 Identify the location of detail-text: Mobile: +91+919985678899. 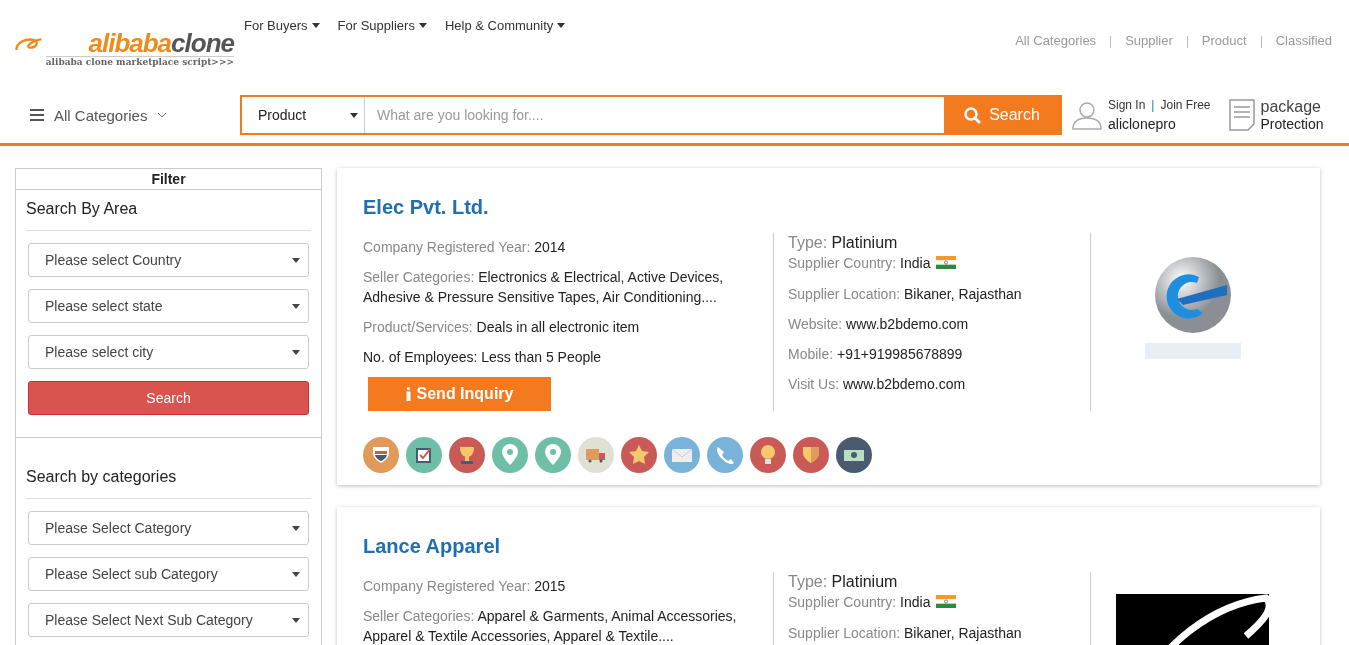
(876, 355).